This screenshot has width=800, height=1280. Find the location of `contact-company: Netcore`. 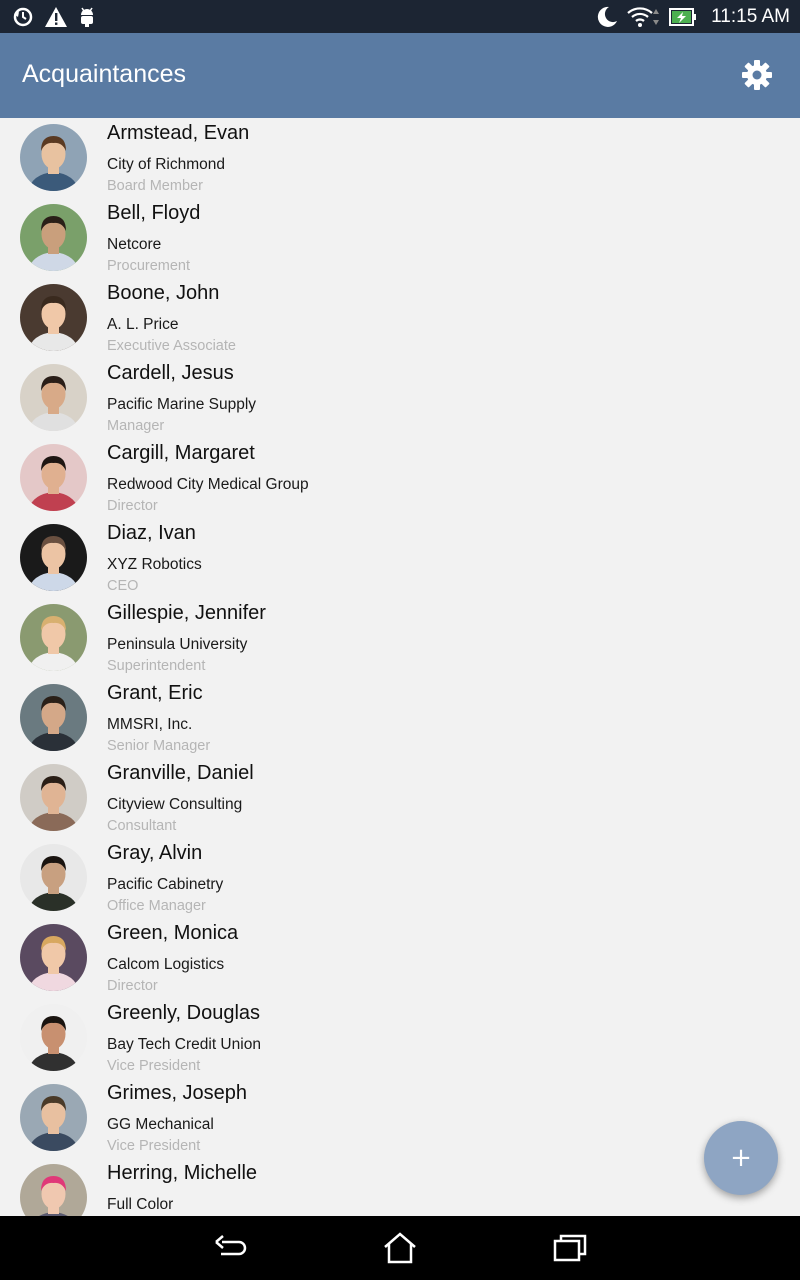

contact-company: Netcore is located at coordinates (134, 244).